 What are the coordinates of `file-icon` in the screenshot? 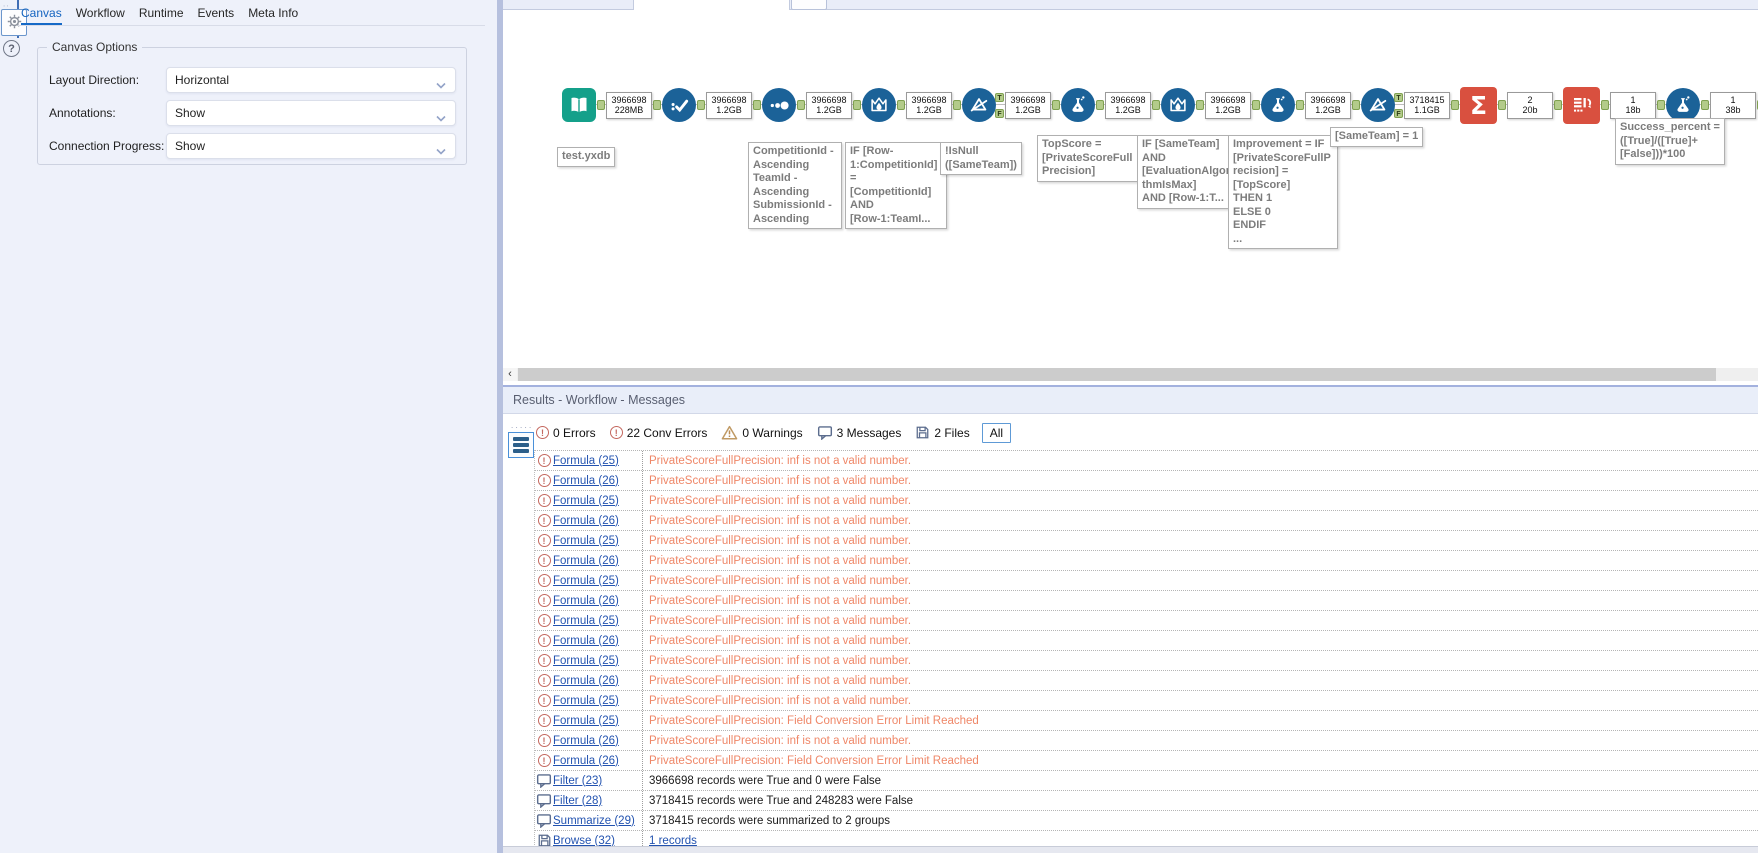 It's located at (922, 432).